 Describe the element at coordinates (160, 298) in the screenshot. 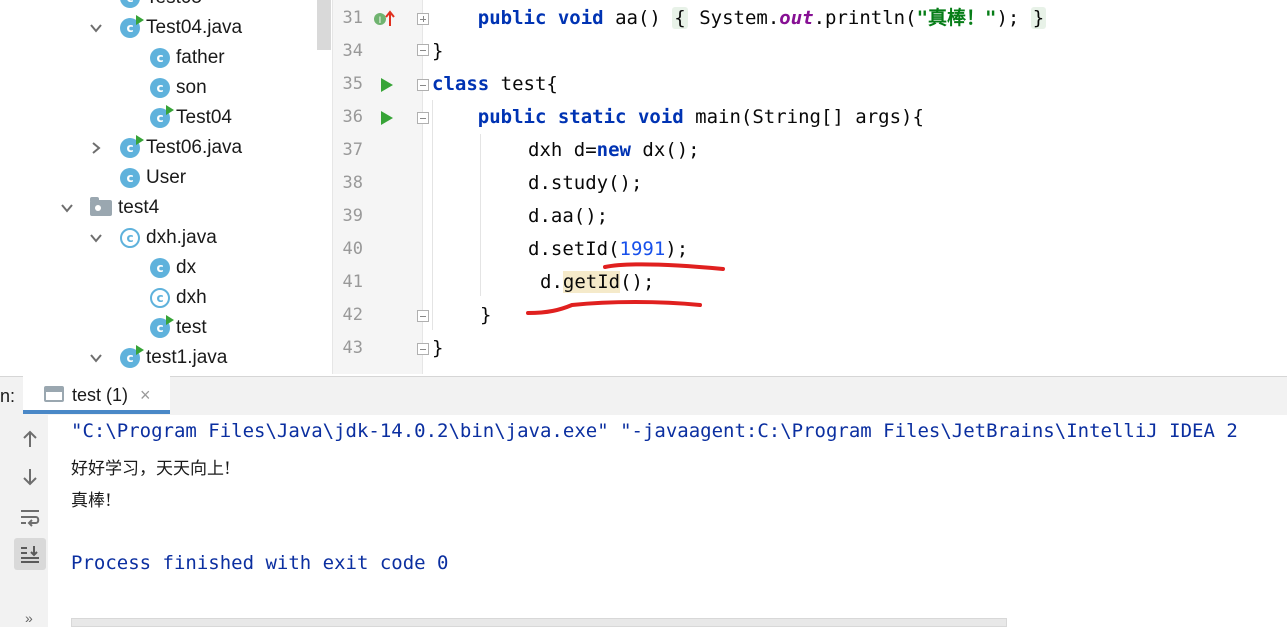

I see `abstract-class-icon: c` at that location.